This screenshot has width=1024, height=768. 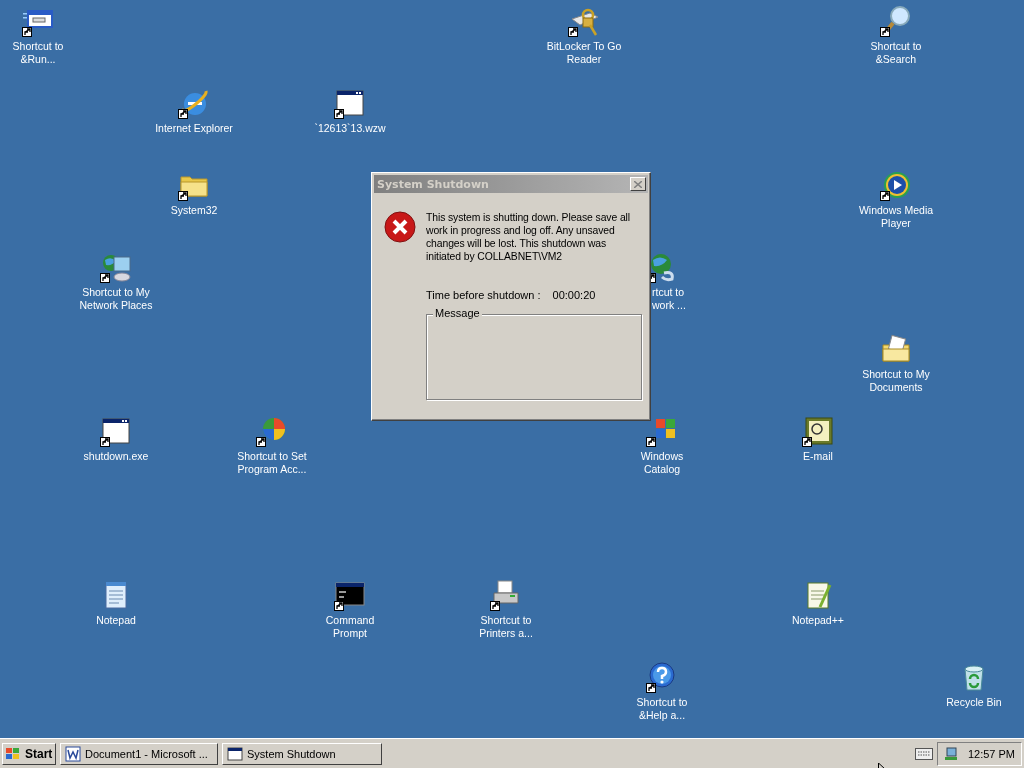 I want to click on icon-label: Internet Explorer, so click(x=194, y=128).